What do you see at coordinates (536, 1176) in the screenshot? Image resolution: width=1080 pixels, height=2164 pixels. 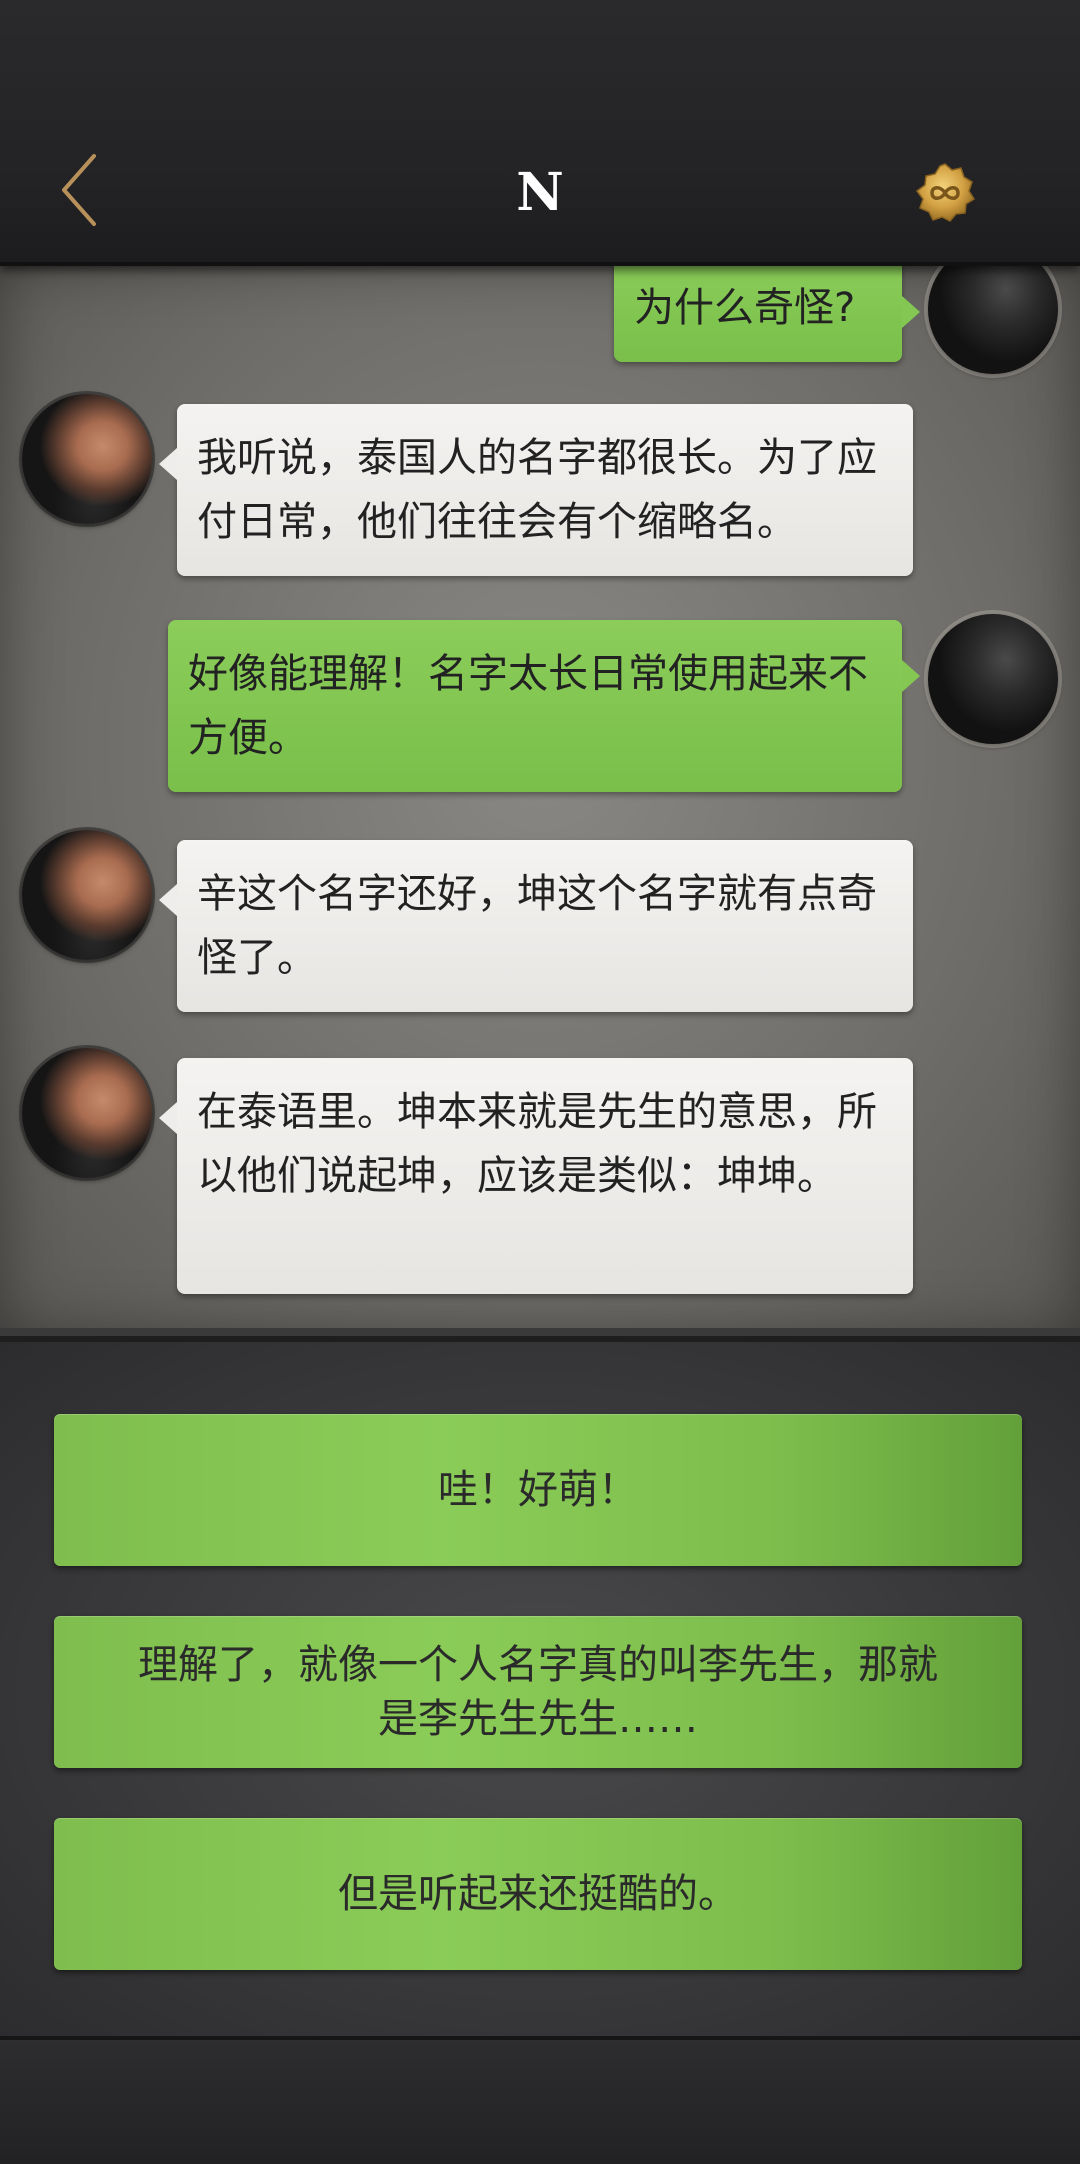 I see `npc-message-bubble: 在泰语里。坤本来就是先生的意思，所以他们说起坤，应该是类似：坤坤。` at bounding box center [536, 1176].